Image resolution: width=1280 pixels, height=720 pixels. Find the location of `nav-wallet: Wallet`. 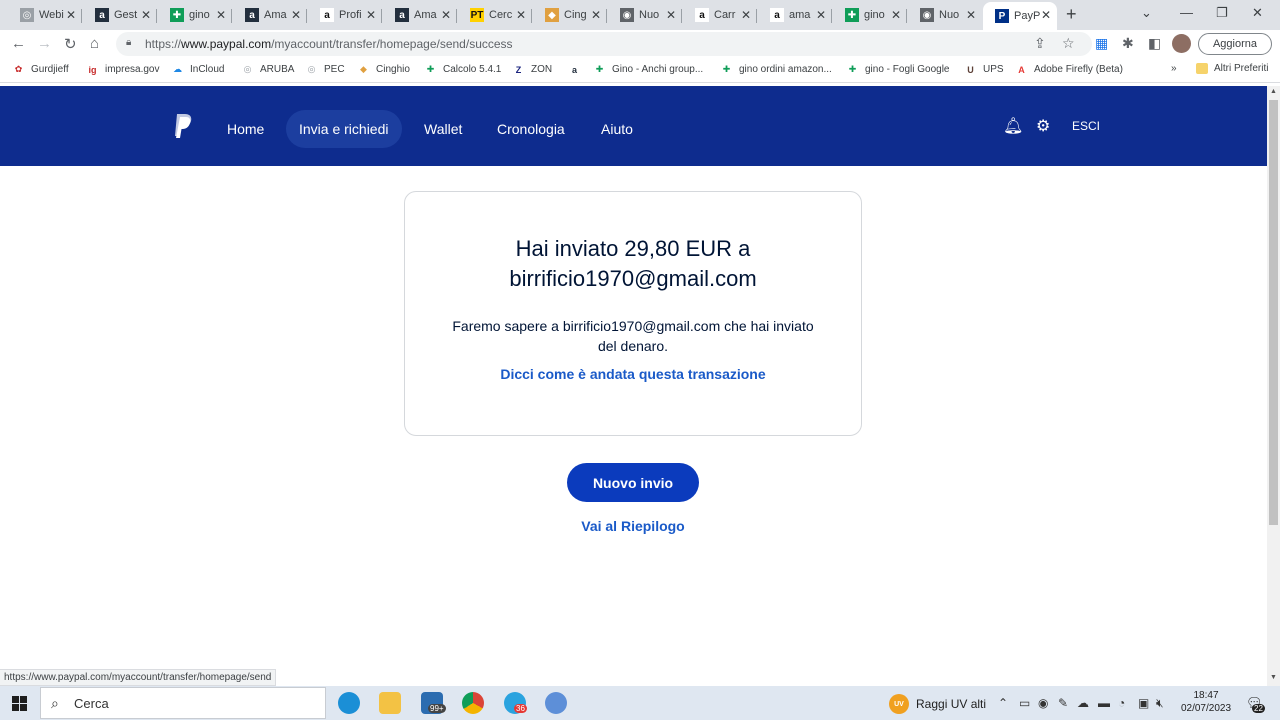

nav-wallet: Wallet is located at coordinates (443, 129).